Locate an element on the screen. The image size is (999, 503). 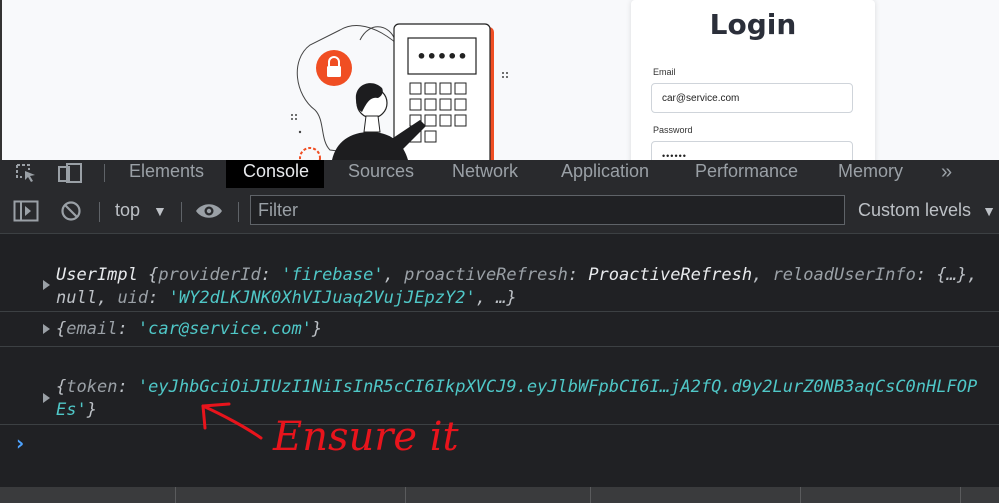
tab-network: Network is located at coordinates (485, 174).